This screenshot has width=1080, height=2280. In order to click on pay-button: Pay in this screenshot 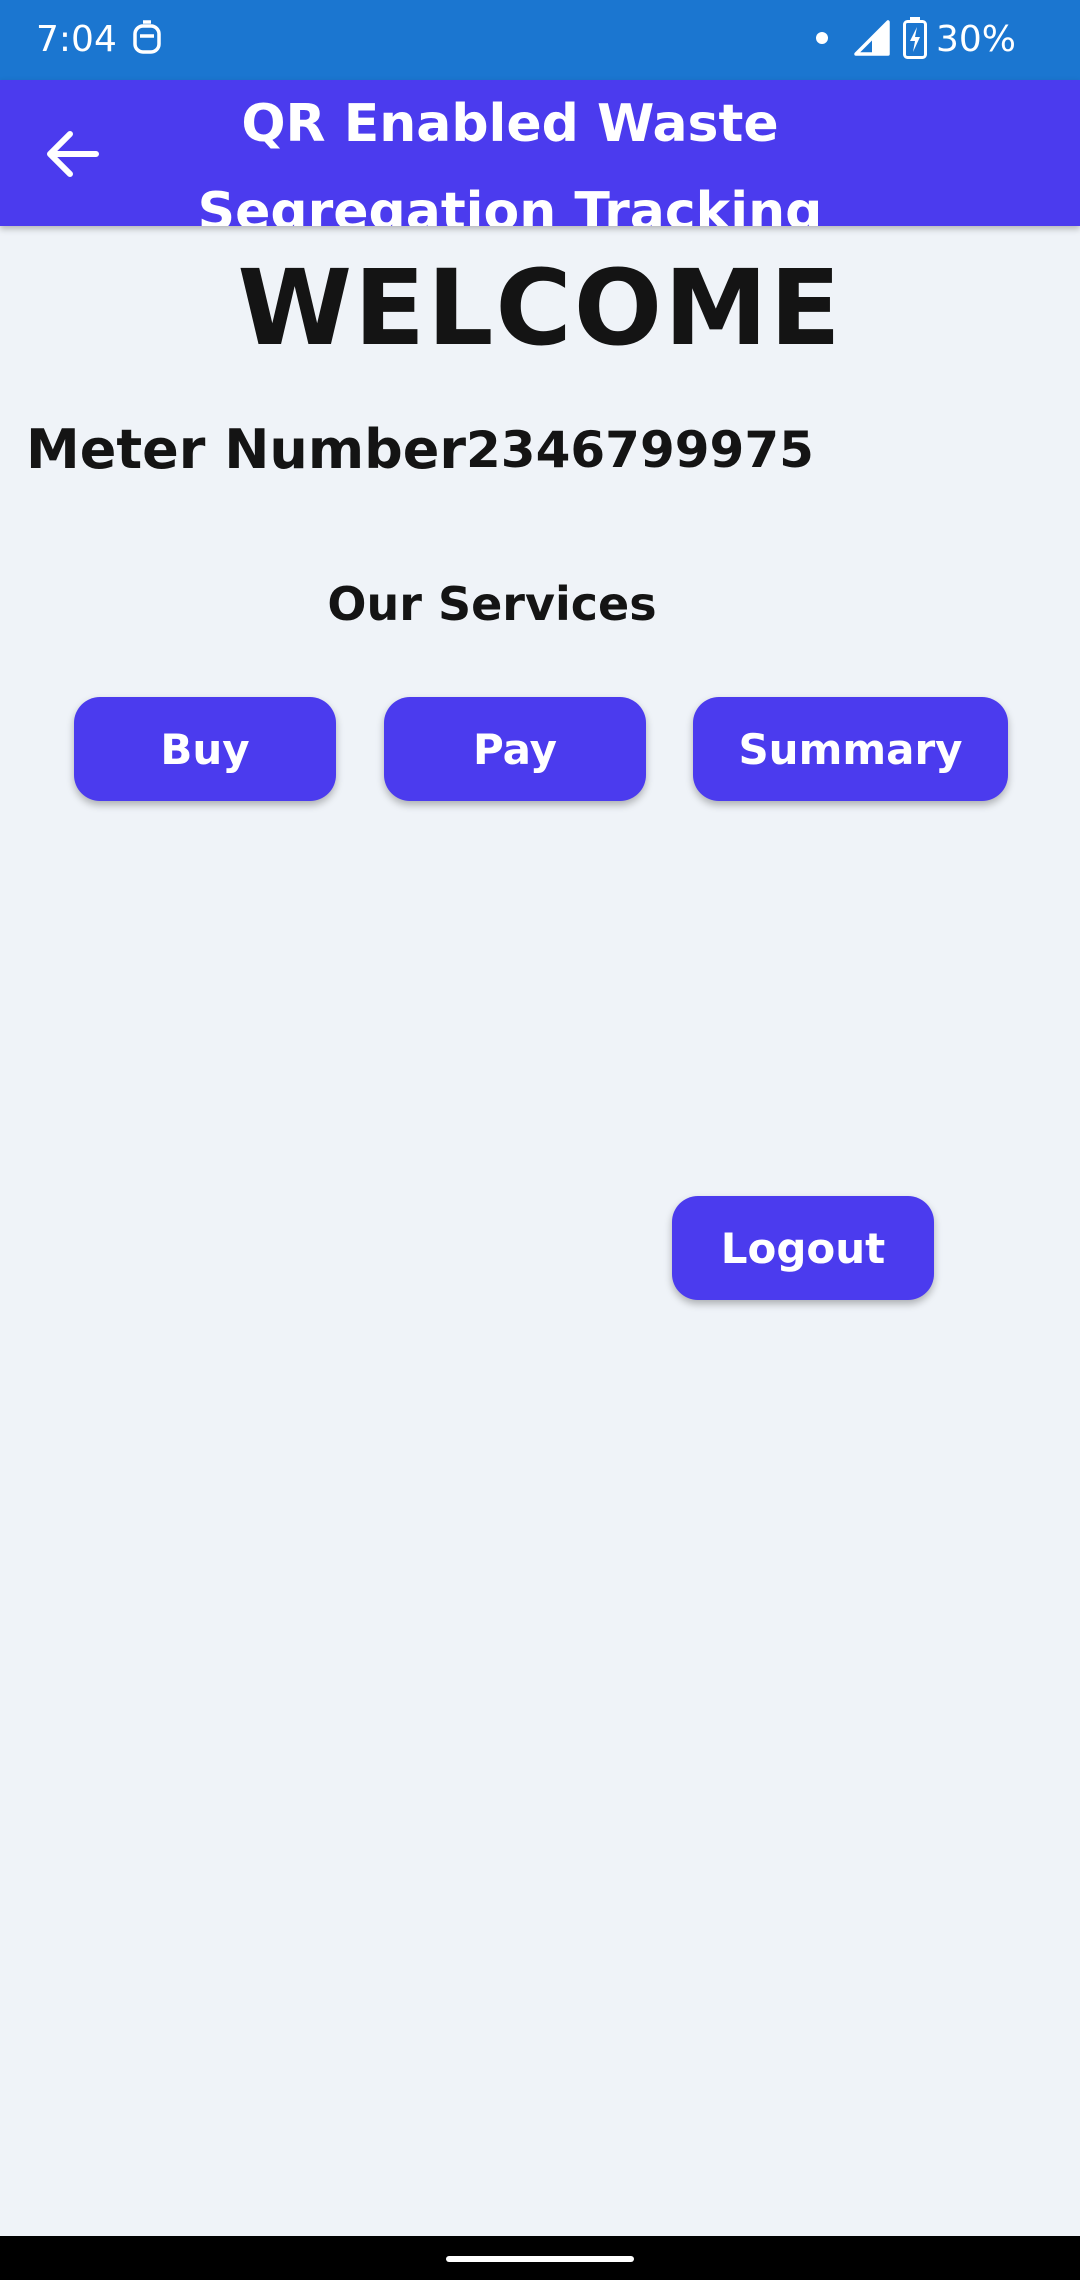, I will do `click(515, 749)`.